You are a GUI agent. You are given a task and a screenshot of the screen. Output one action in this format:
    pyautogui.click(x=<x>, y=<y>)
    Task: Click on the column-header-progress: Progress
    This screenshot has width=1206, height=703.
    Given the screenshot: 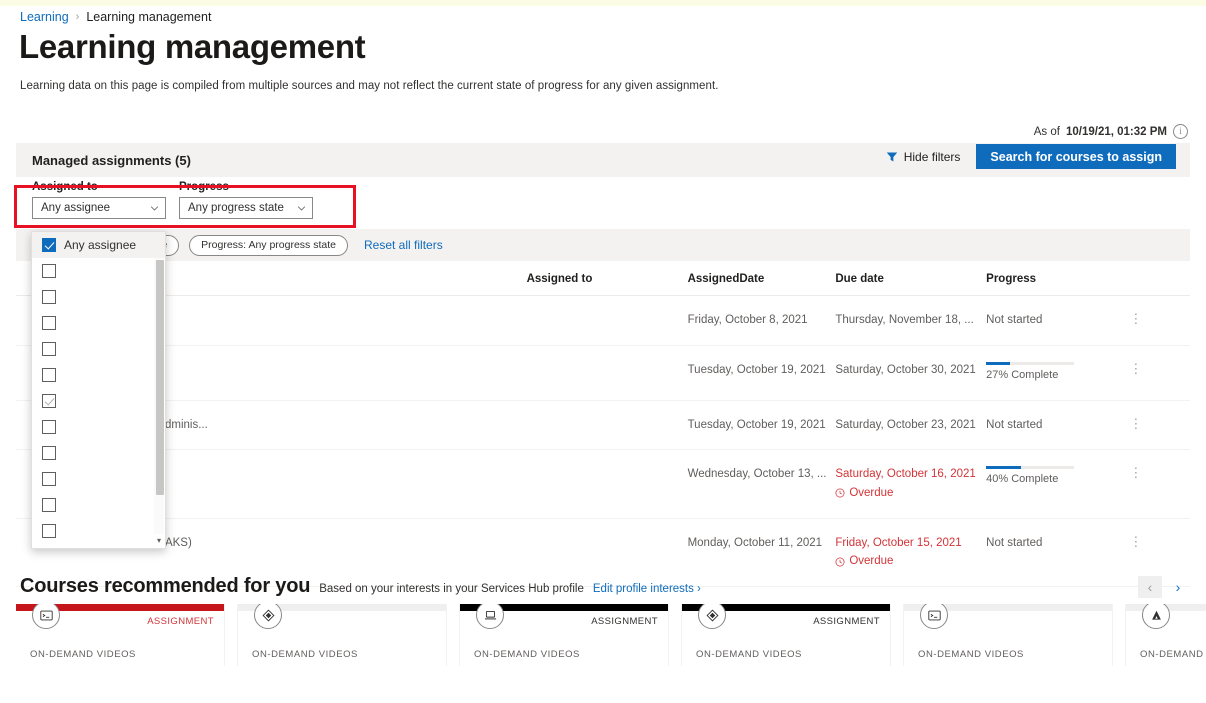 What is the action you would take?
    pyautogui.click(x=1057, y=278)
    